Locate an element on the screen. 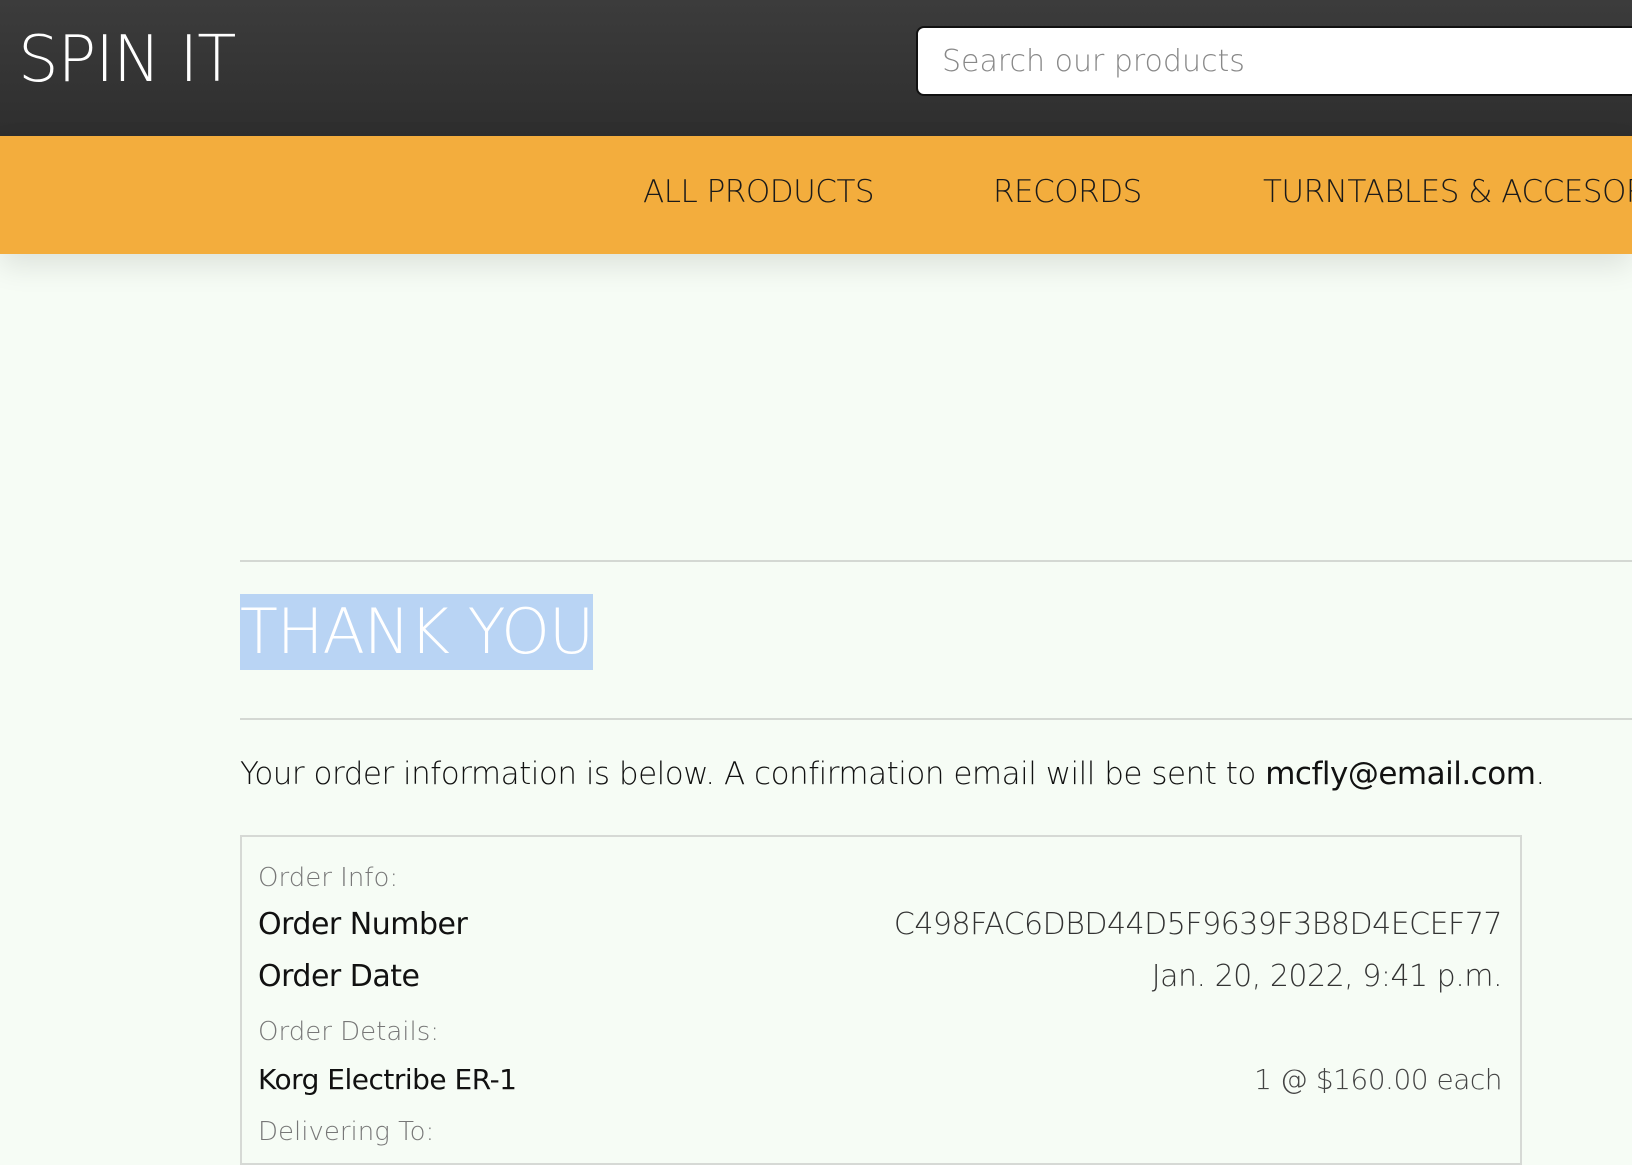 This screenshot has height=1165, width=1632. order-date-label: Order Date is located at coordinates (339, 976).